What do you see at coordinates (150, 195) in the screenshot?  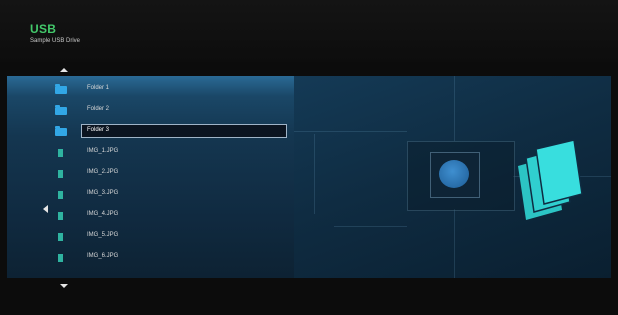 I see `list-item: IMG_3.JPG` at bounding box center [150, 195].